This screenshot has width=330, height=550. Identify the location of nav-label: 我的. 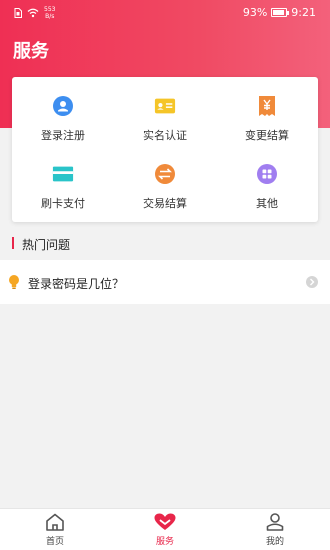
(274, 542).